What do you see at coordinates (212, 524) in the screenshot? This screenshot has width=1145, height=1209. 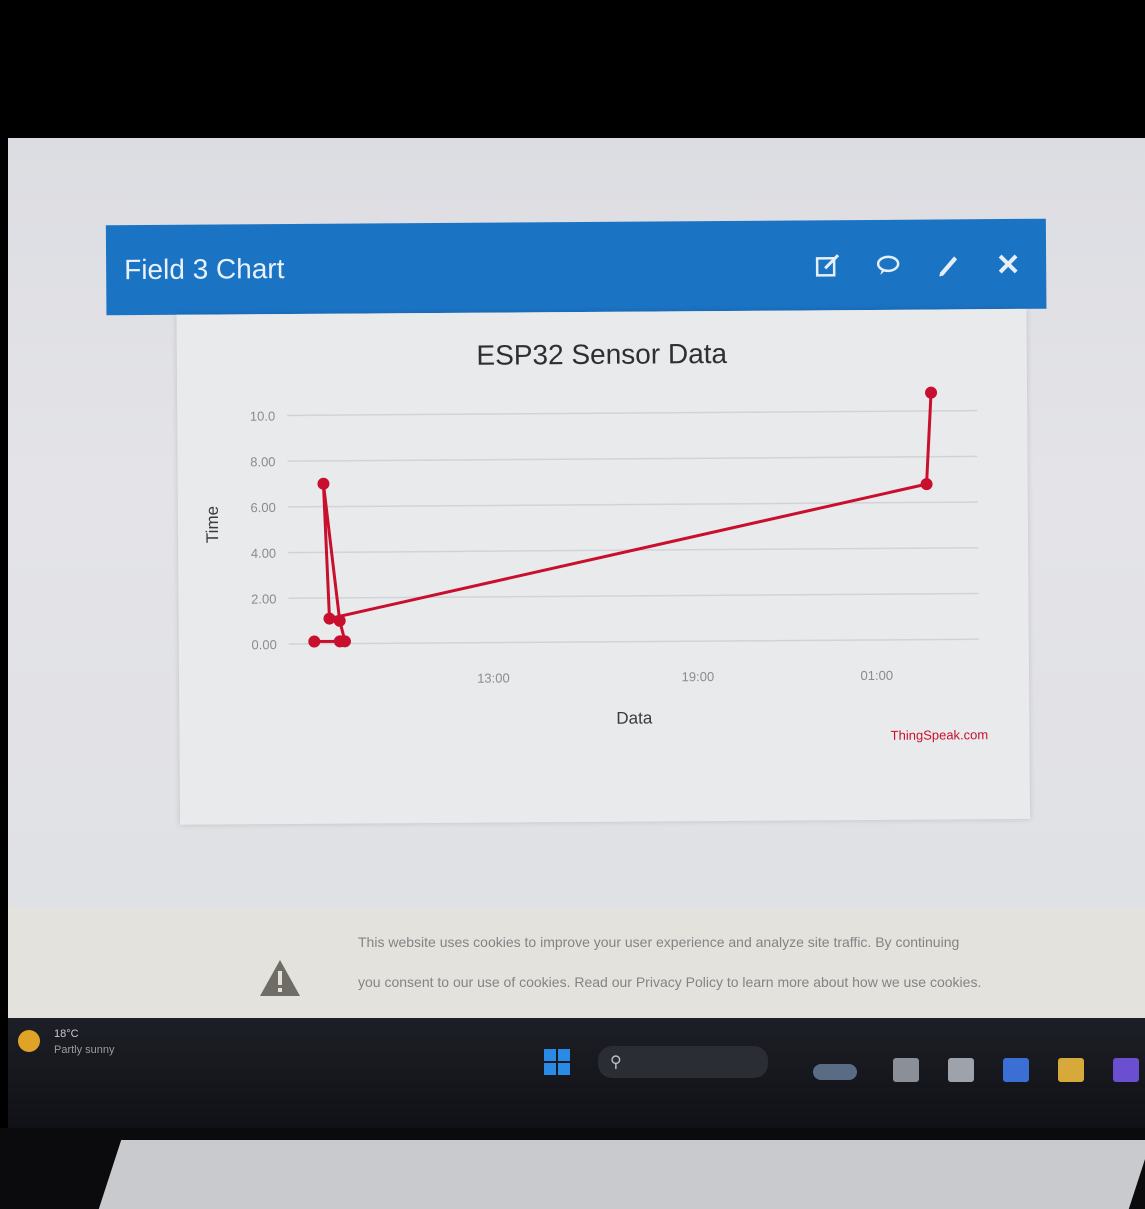 I see `y-axis-label: Time` at bounding box center [212, 524].